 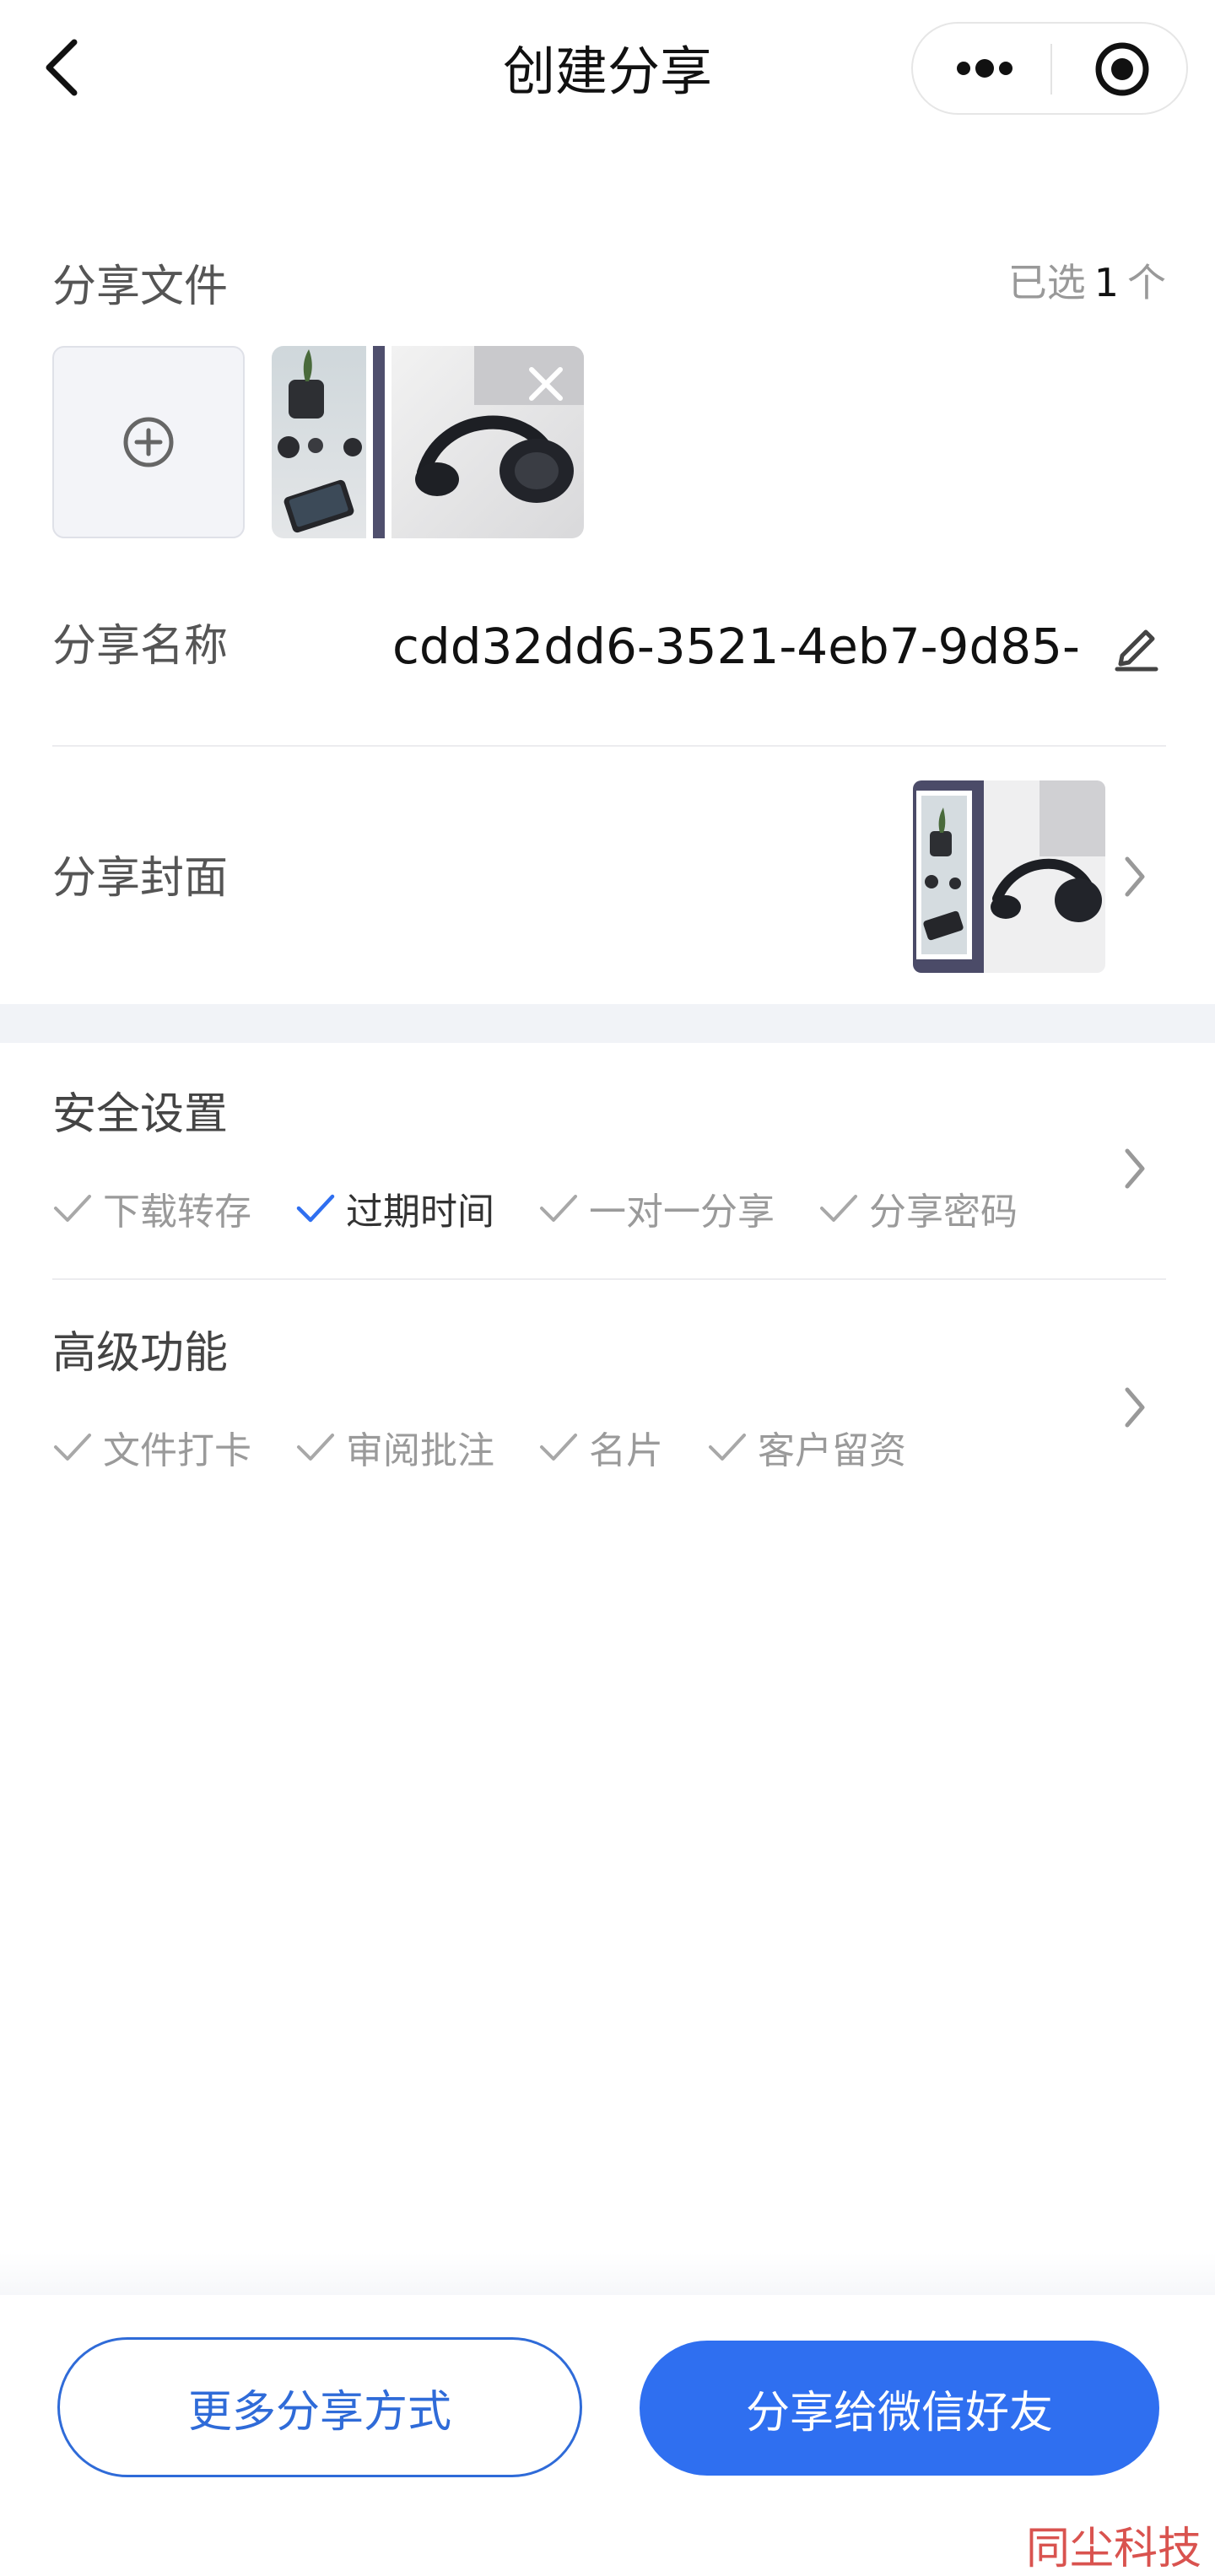 I want to click on selected-suffix: 个, so click(x=1146, y=282).